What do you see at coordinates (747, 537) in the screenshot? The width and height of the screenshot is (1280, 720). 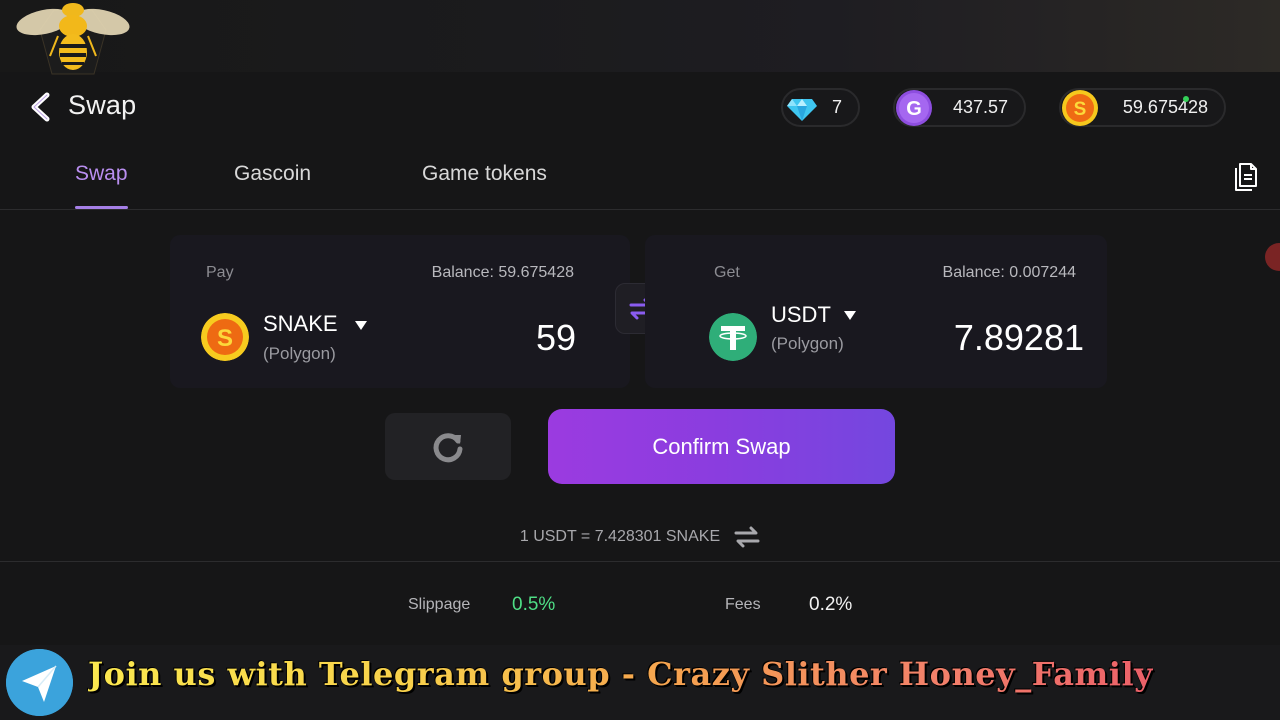 I see `invert-rate-icon` at bounding box center [747, 537].